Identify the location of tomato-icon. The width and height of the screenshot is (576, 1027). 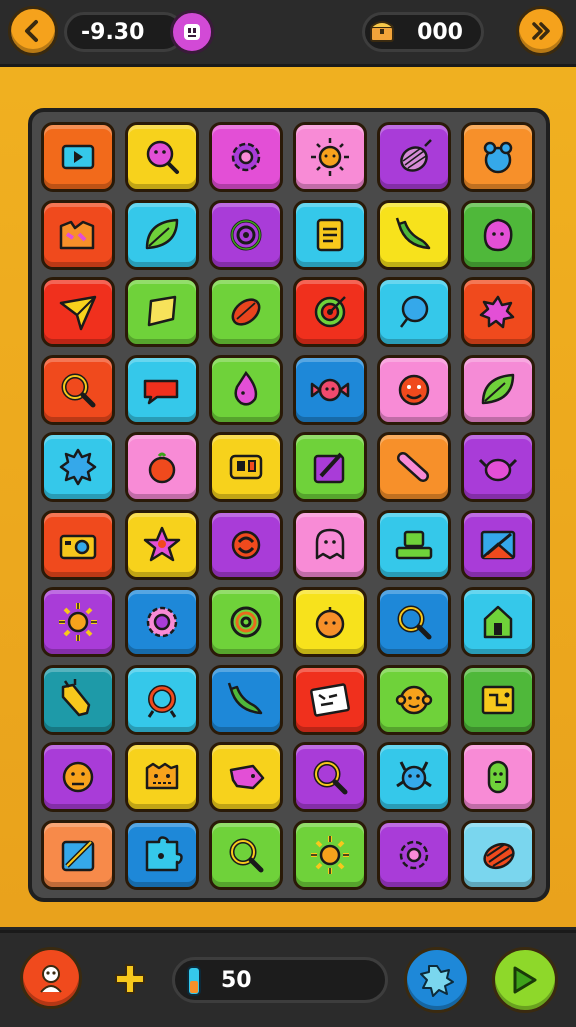
(162, 468).